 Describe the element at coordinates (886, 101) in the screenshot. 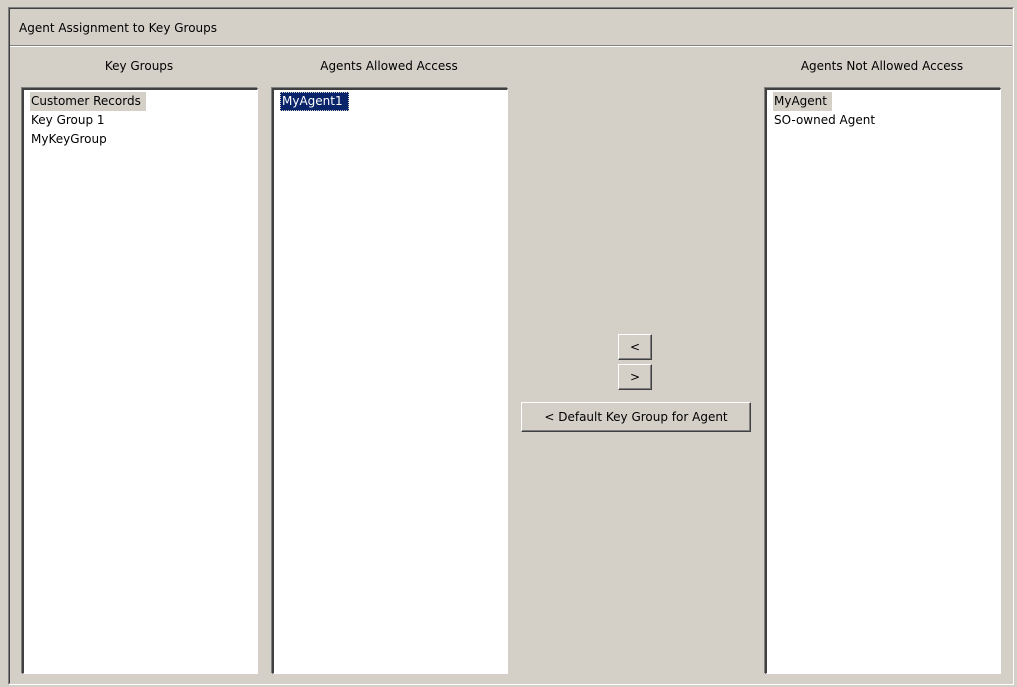

I see `list-item: MyAgent` at that location.